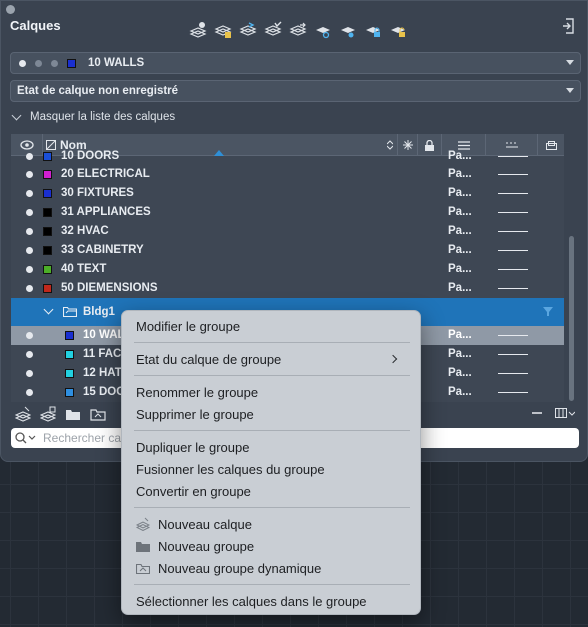 The height and width of the screenshot is (627, 588). Describe the element at coordinates (298, 30) in the screenshot. I see `layer-previous-icon` at that location.